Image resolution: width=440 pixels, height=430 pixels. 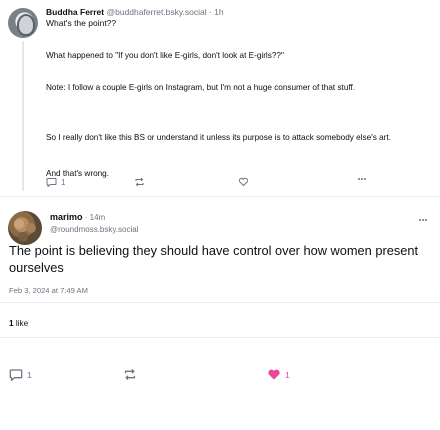 What do you see at coordinates (156, 12) in the screenshot?
I see `parent-author-handle: @buddhaferret.bsky.social` at bounding box center [156, 12].